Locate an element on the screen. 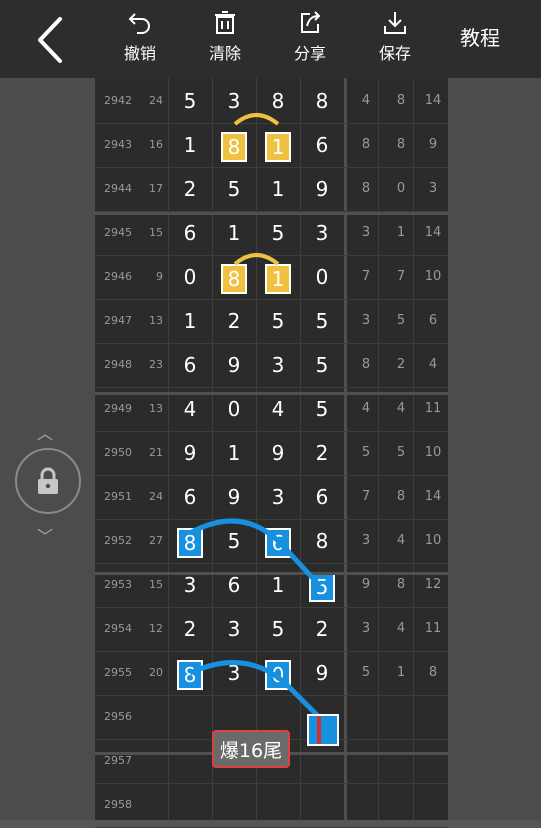 This screenshot has width=541, height=828. table-row: 2943 16 1 8 1 6 8 8 9 is located at coordinates (271, 146).